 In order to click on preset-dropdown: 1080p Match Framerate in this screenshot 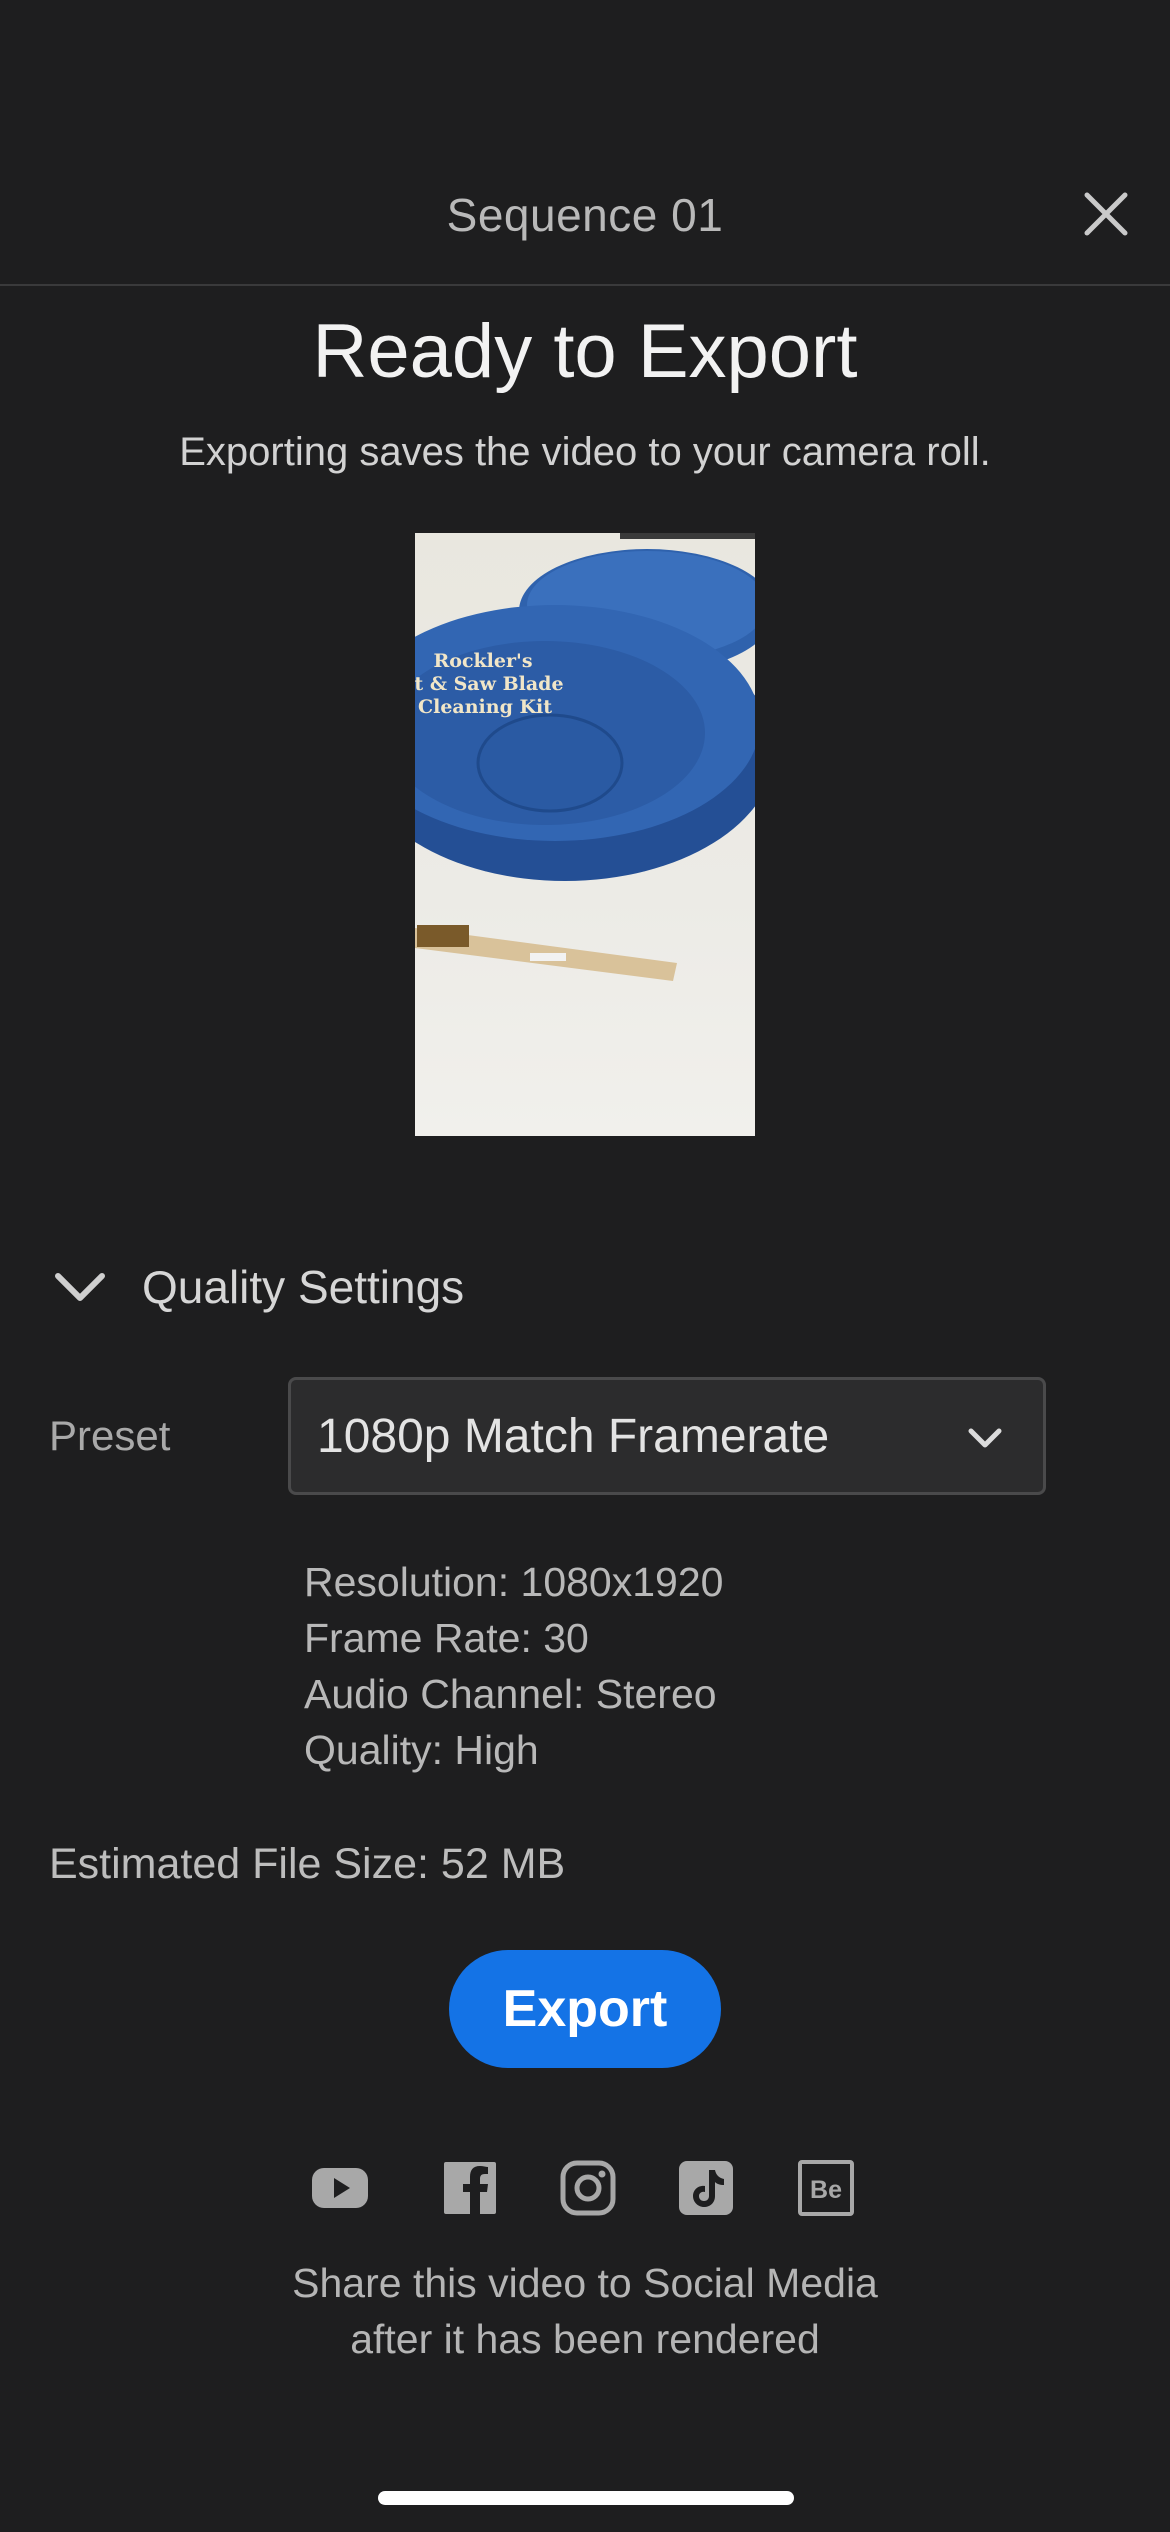, I will do `click(667, 1436)`.